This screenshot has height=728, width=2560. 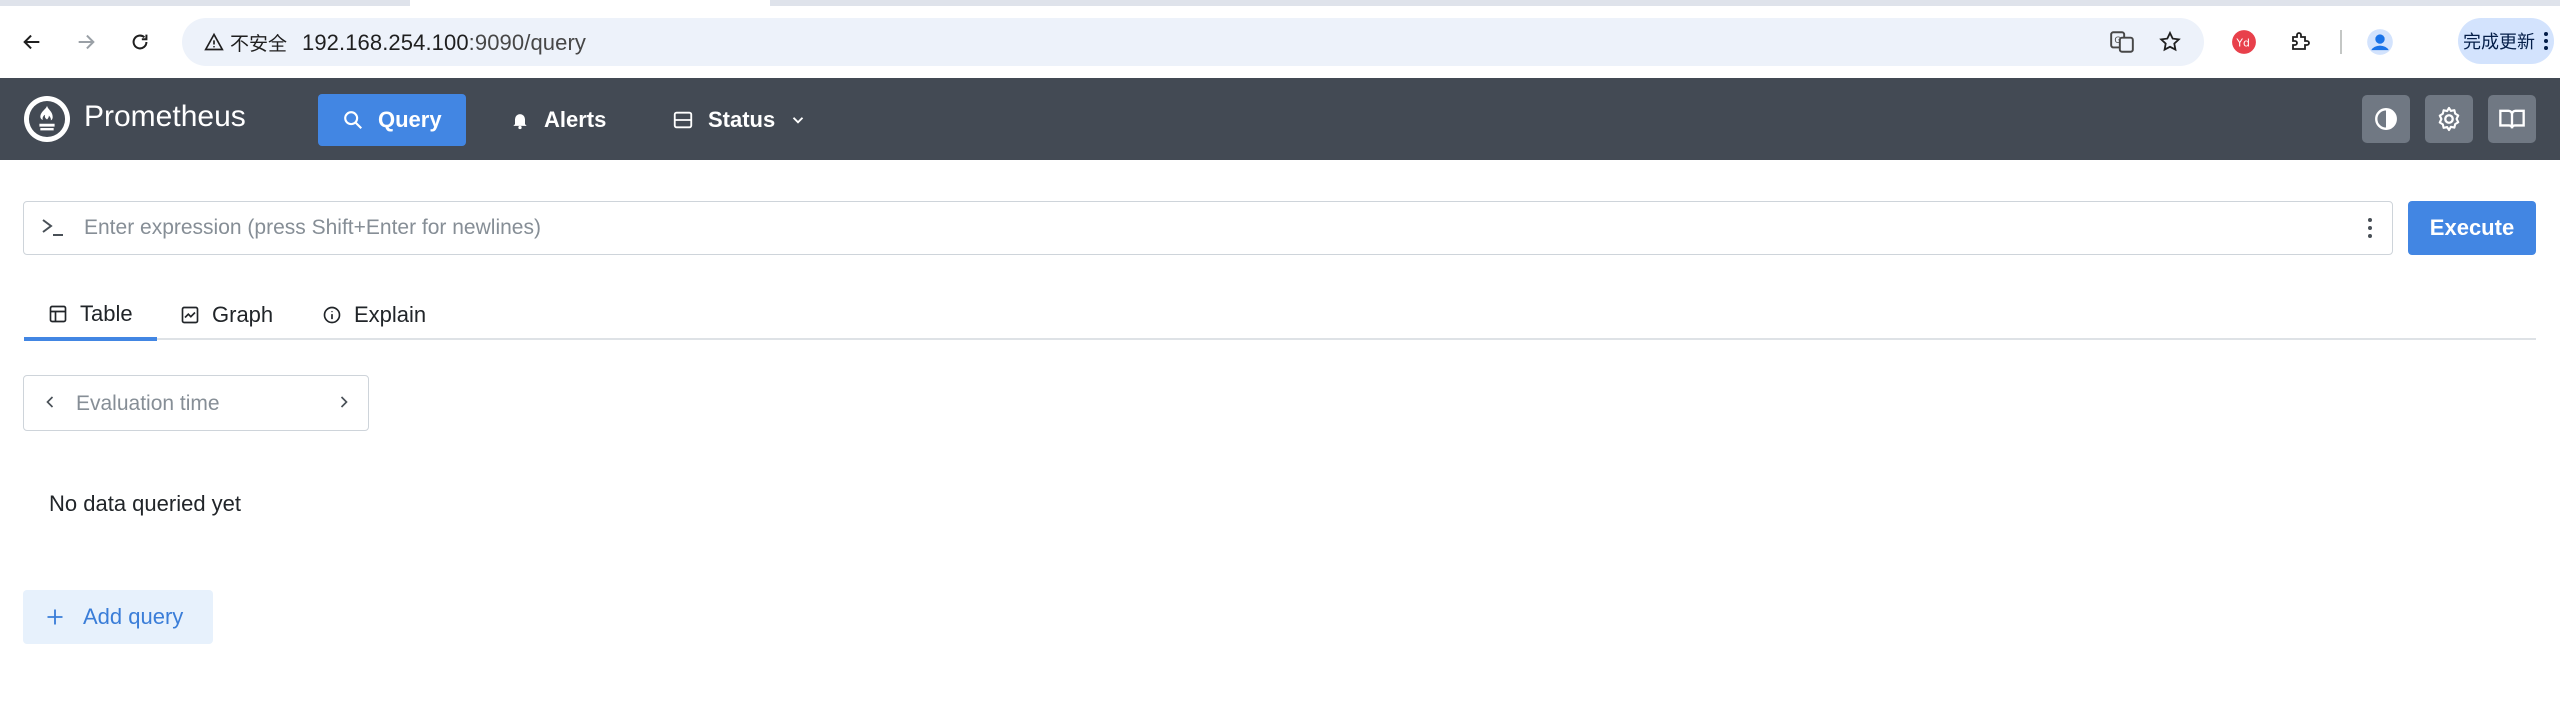 I want to click on nav-alerts: Alerts, so click(x=558, y=120).